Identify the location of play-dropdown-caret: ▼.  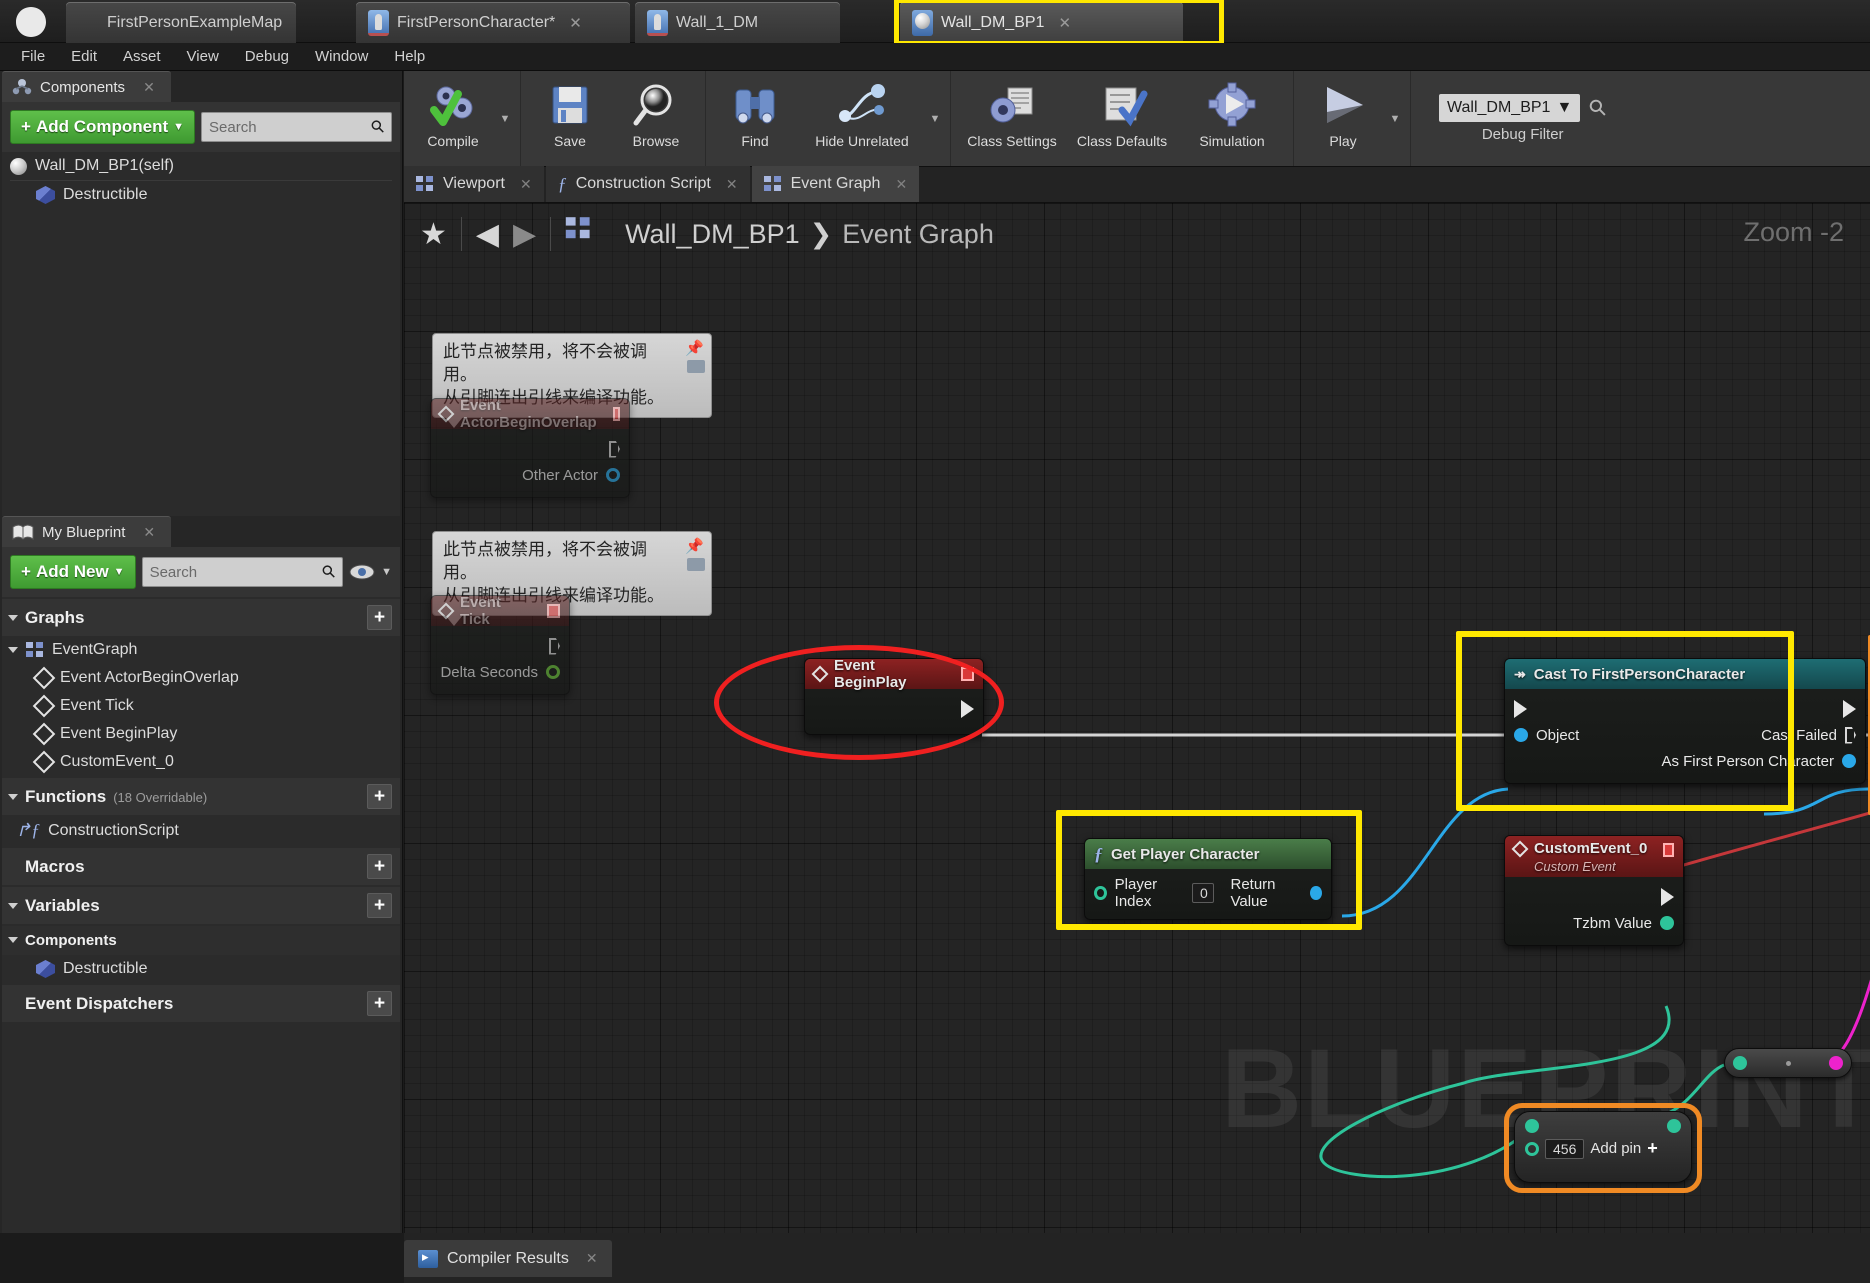
(1395, 118).